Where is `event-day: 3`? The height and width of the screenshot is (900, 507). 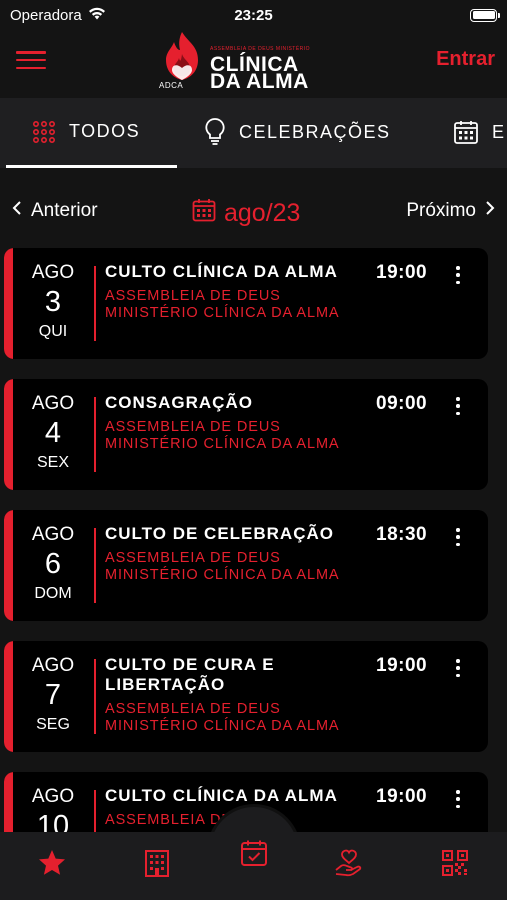 event-day: 3 is located at coordinates (53, 302).